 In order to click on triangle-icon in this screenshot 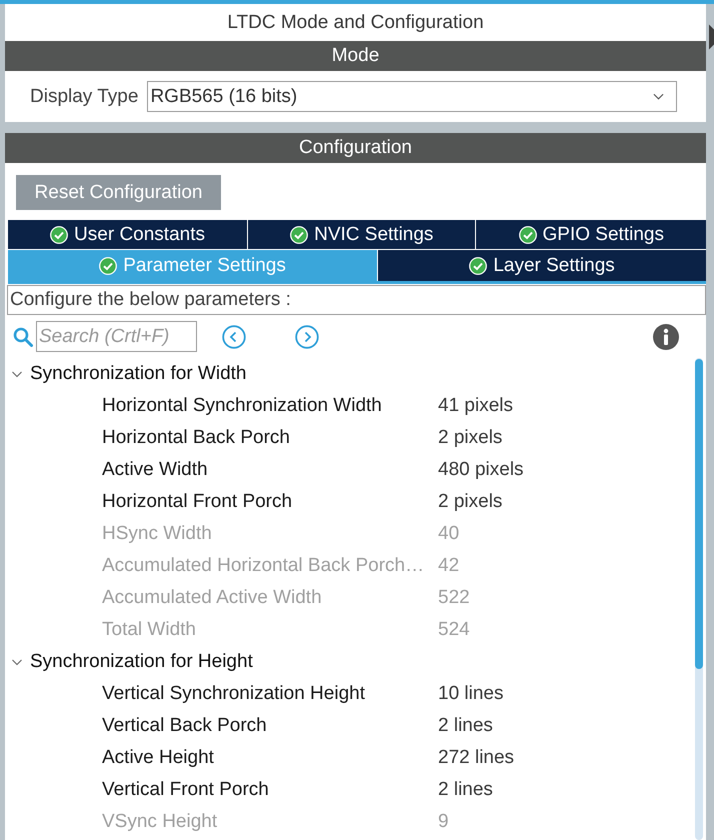, I will do `click(711, 37)`.